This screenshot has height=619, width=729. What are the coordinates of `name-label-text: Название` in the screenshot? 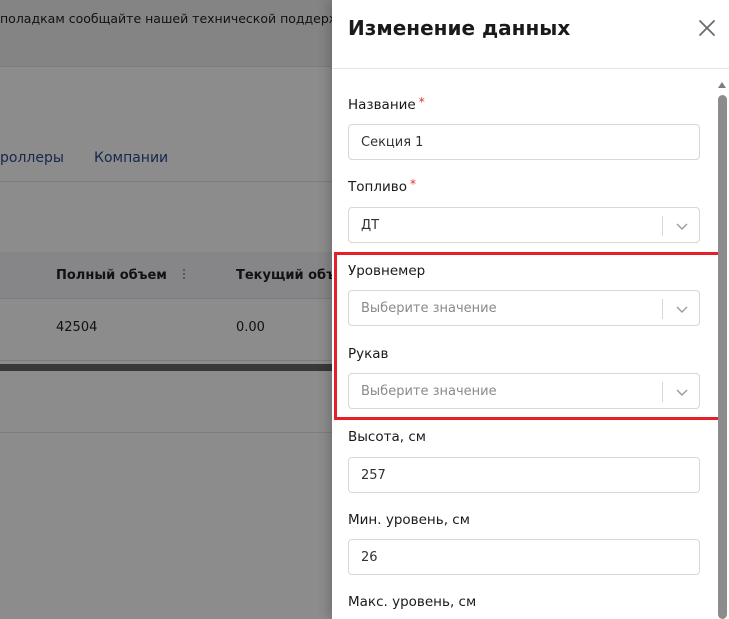 It's located at (382, 105).